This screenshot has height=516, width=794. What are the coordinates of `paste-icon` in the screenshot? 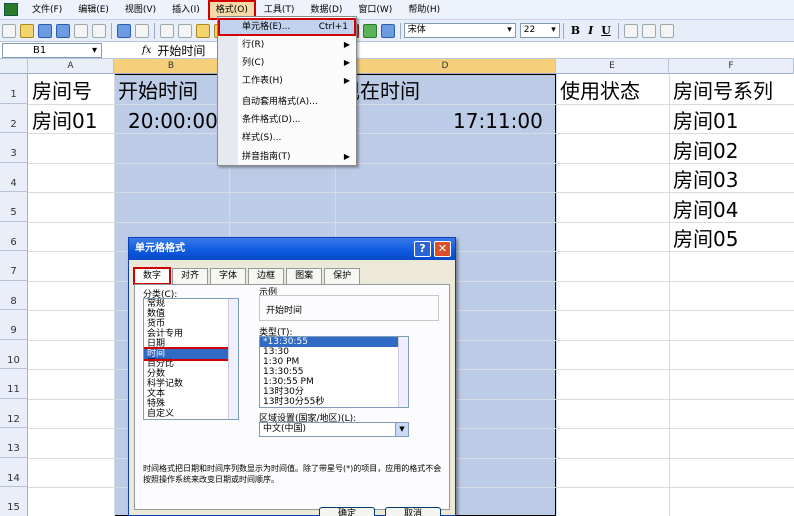 It's located at (203, 30).